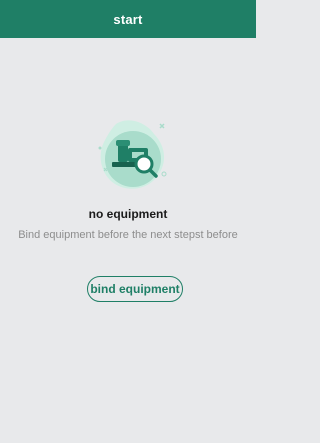 Image resolution: width=320 pixels, height=443 pixels. I want to click on page-title: start, so click(128, 19).